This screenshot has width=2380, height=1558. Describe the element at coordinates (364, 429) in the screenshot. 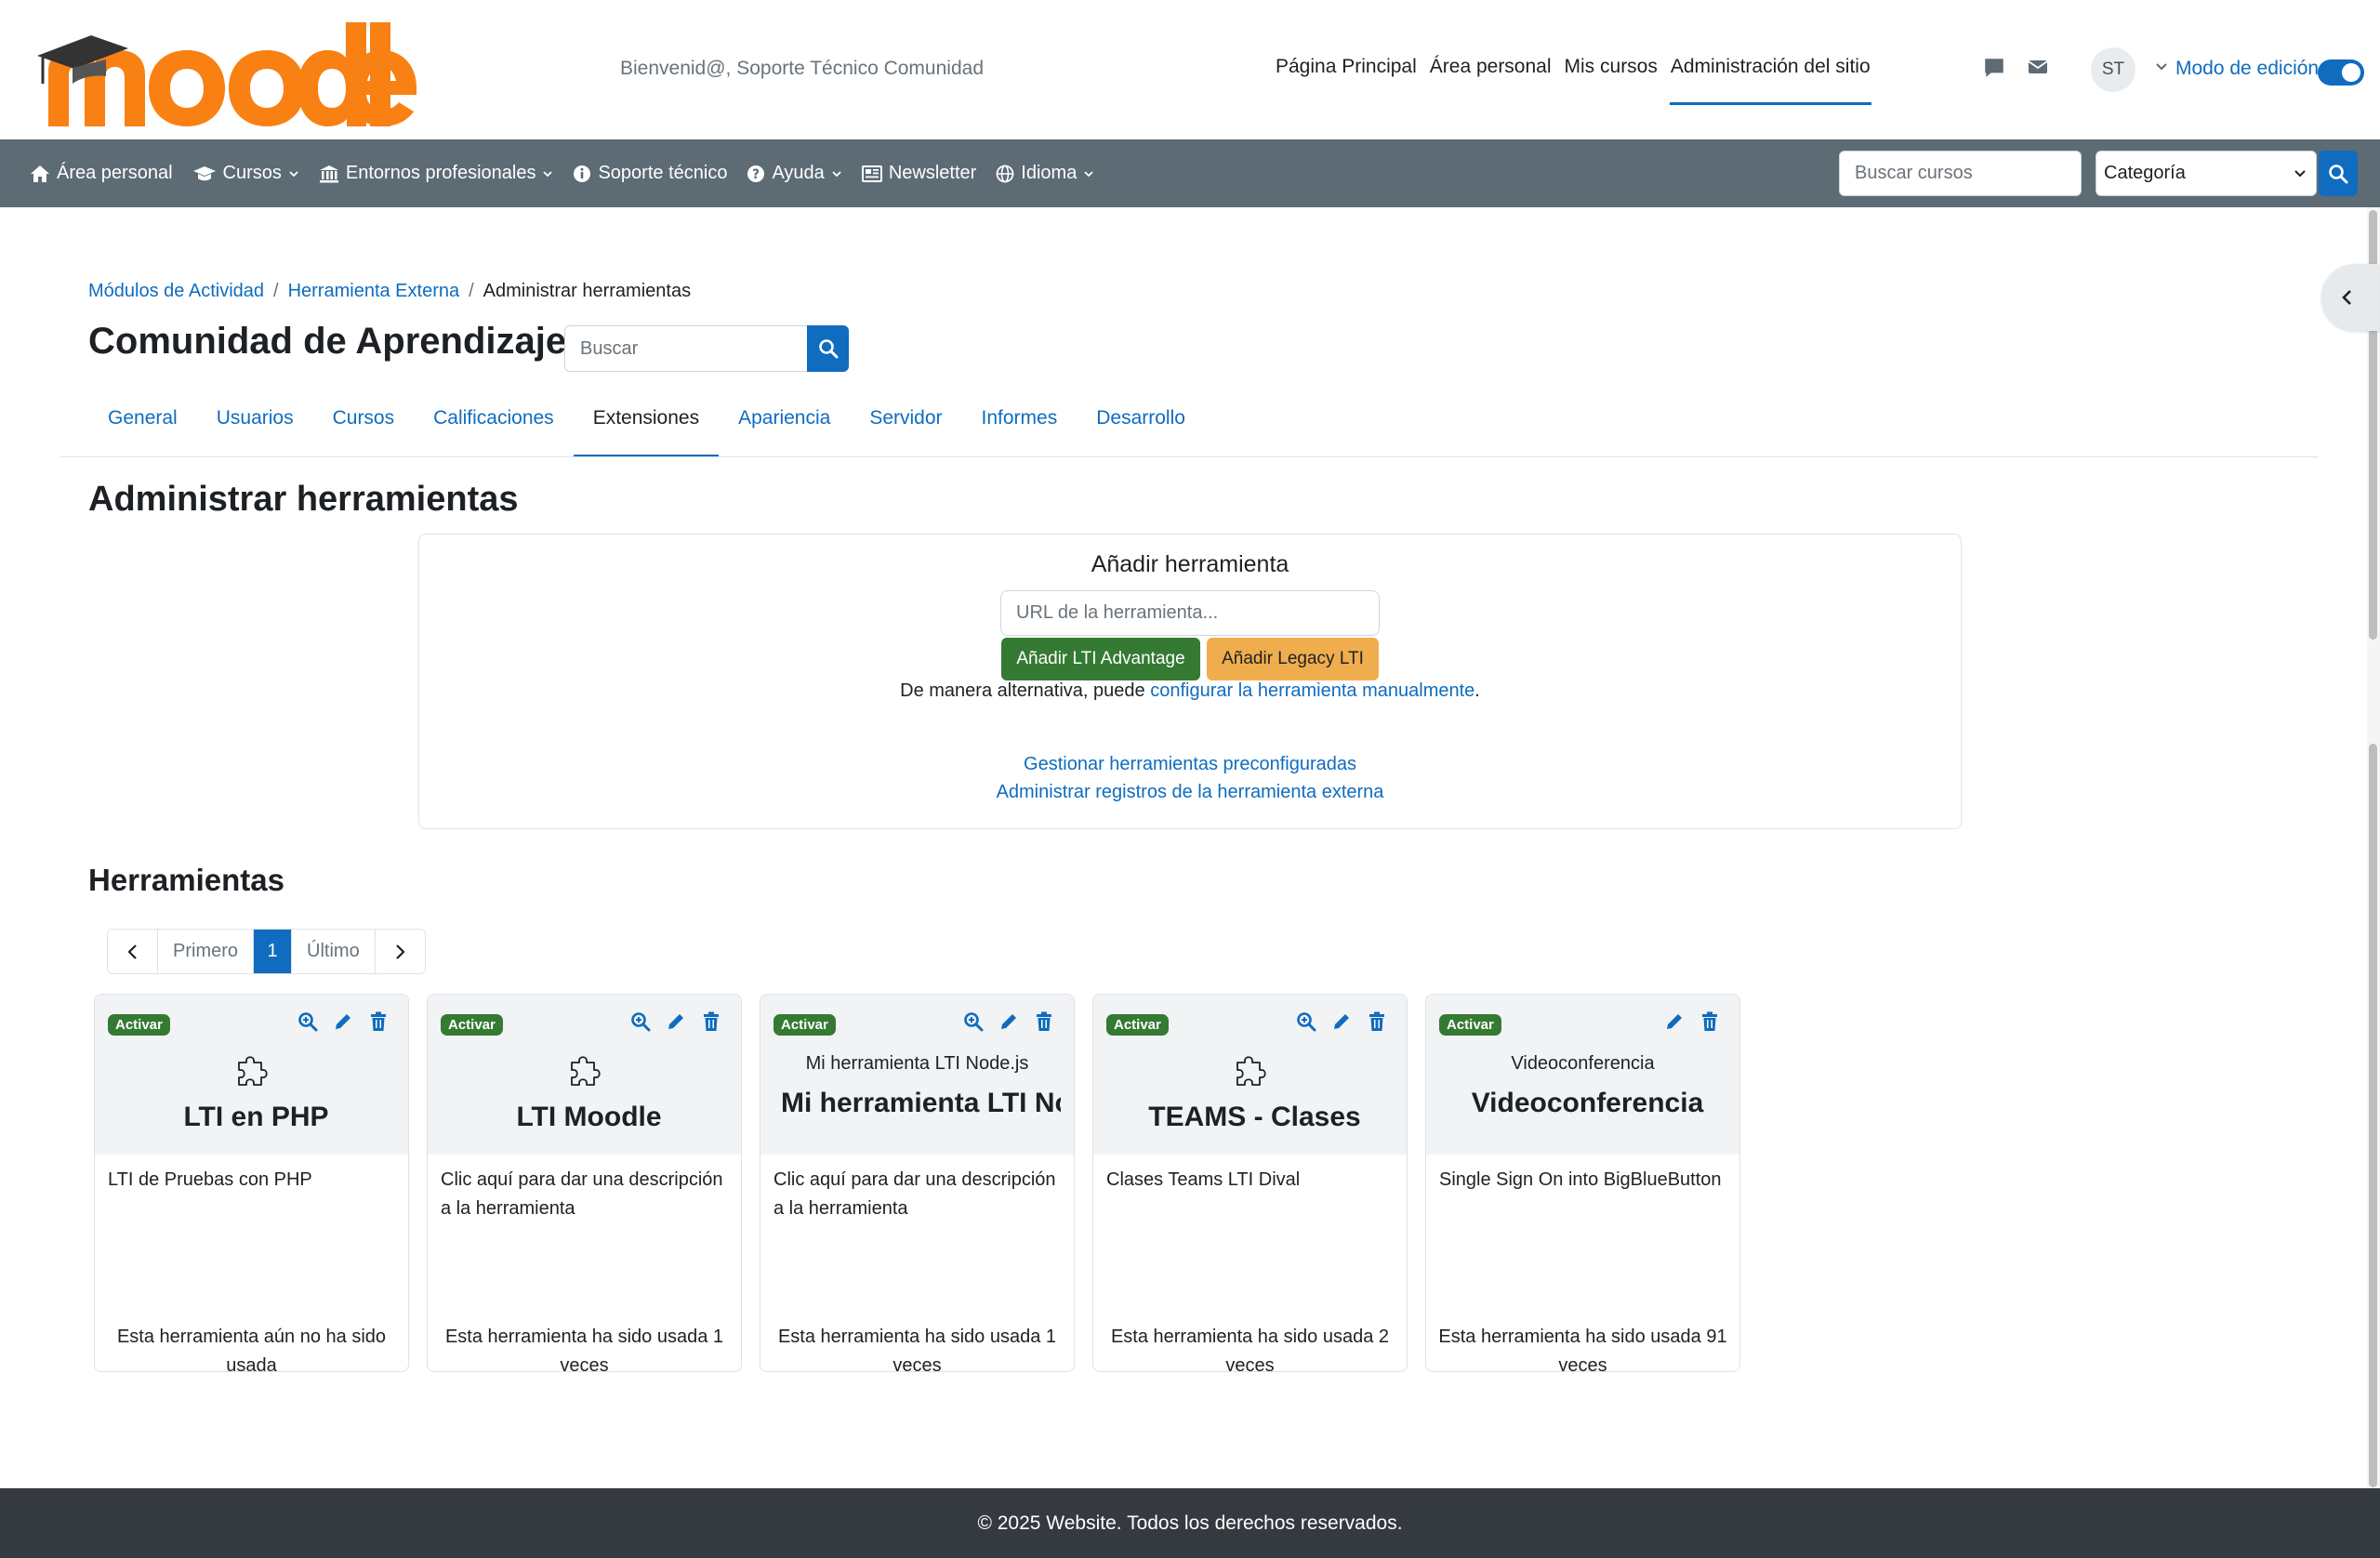

I see `tab-courses: Cursos` at that location.